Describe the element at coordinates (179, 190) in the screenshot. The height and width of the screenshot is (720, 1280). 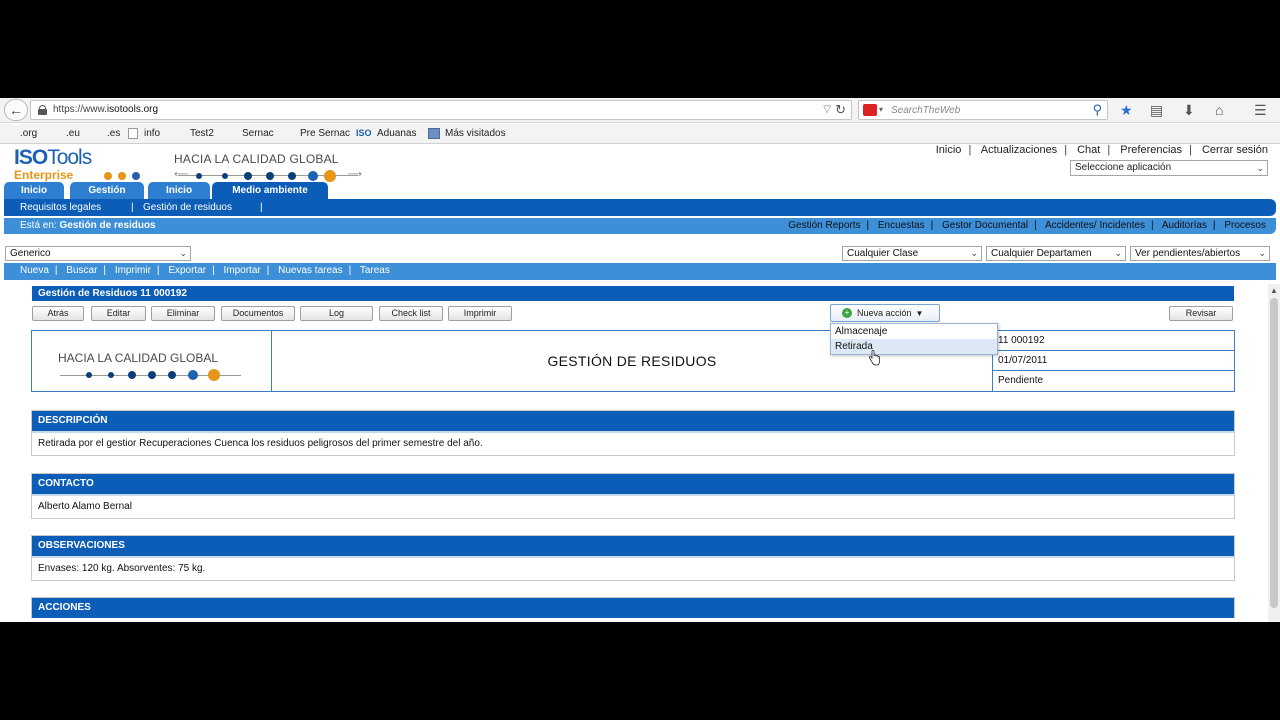
I see `tab-inicio-2: Inicio` at that location.